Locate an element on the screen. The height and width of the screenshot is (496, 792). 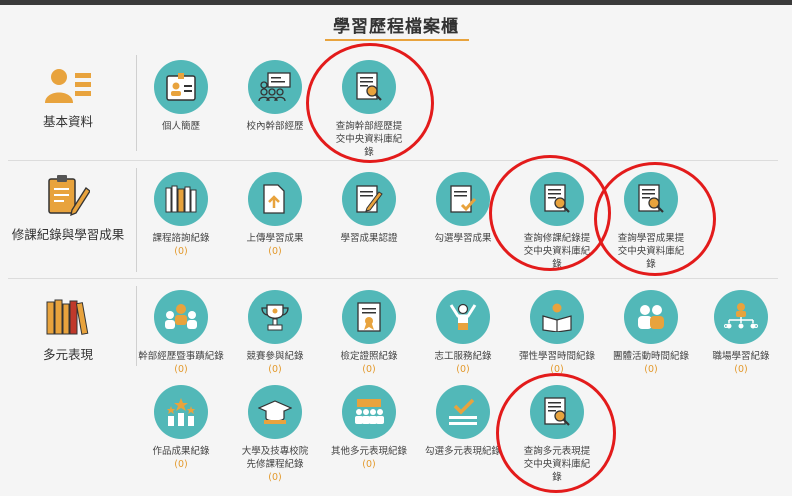
org-chart-icon is located at coordinates (741, 317).